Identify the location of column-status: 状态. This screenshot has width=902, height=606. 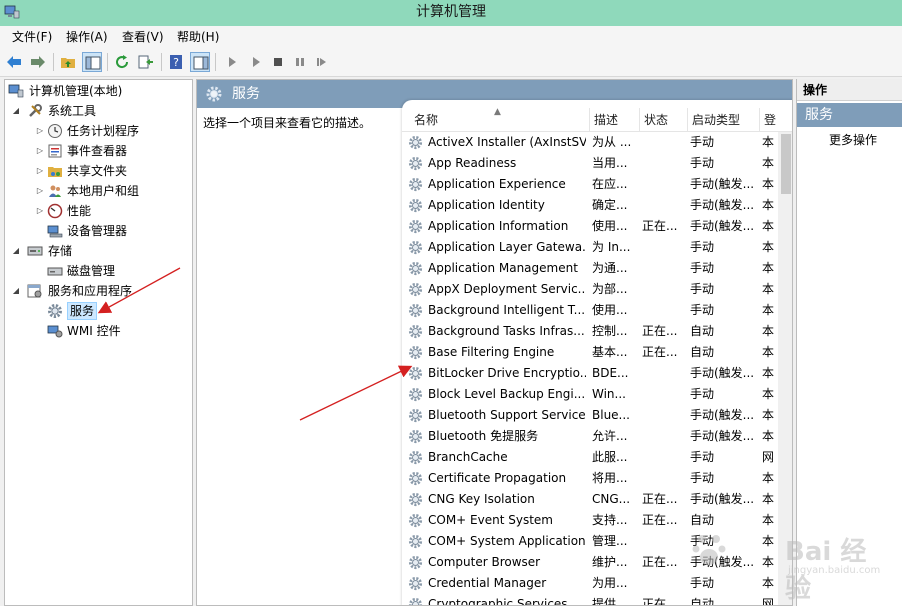
(664, 120).